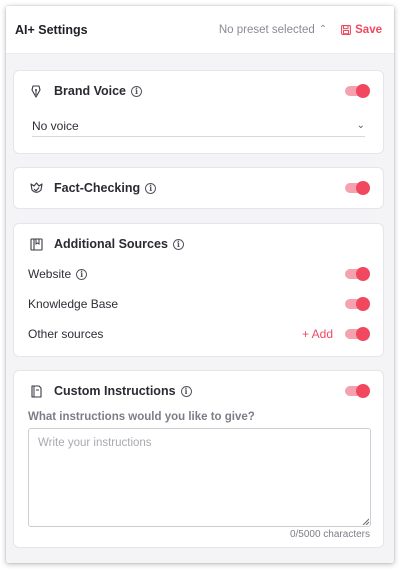  Describe the element at coordinates (200, 30) in the screenshot. I see `settings-header: AI+ Settings No preset selected ⌃ Save` at that location.